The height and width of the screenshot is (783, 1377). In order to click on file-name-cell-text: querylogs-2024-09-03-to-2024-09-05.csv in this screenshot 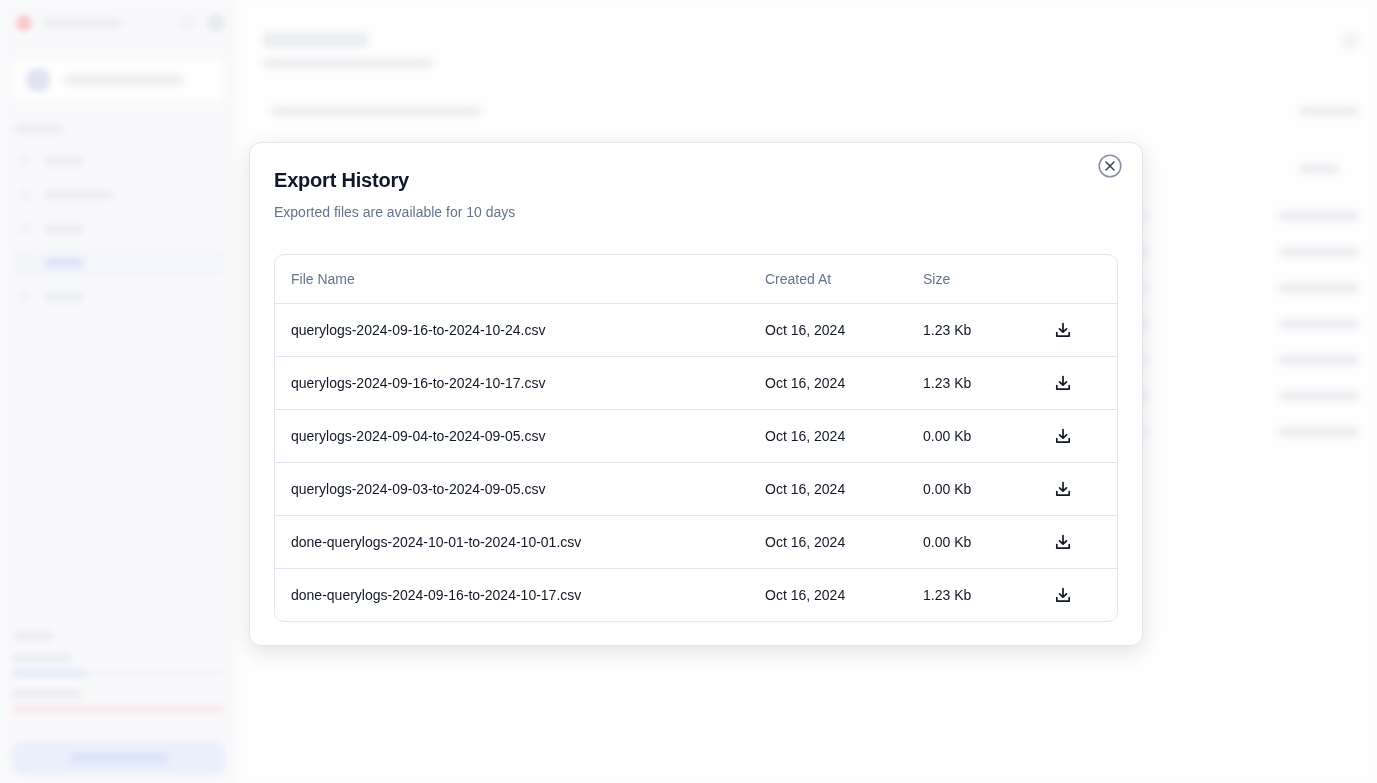, I will do `click(418, 489)`.